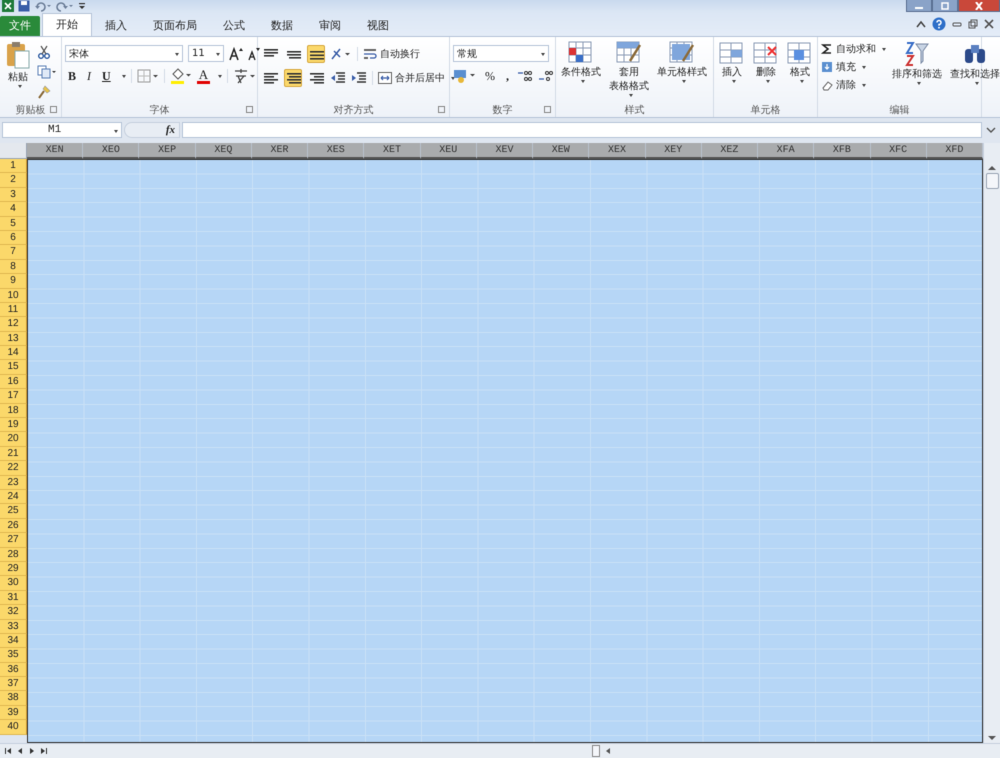 This screenshot has height=758, width=1000. What do you see at coordinates (13, 295) in the screenshot?
I see `row-header: 10` at bounding box center [13, 295].